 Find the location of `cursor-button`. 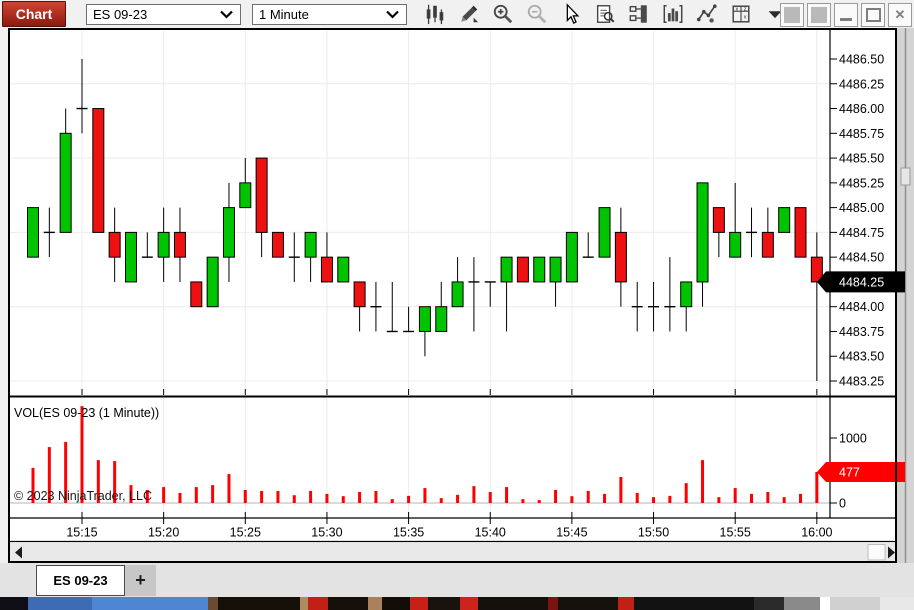

cursor-button is located at coordinates (570, 14).